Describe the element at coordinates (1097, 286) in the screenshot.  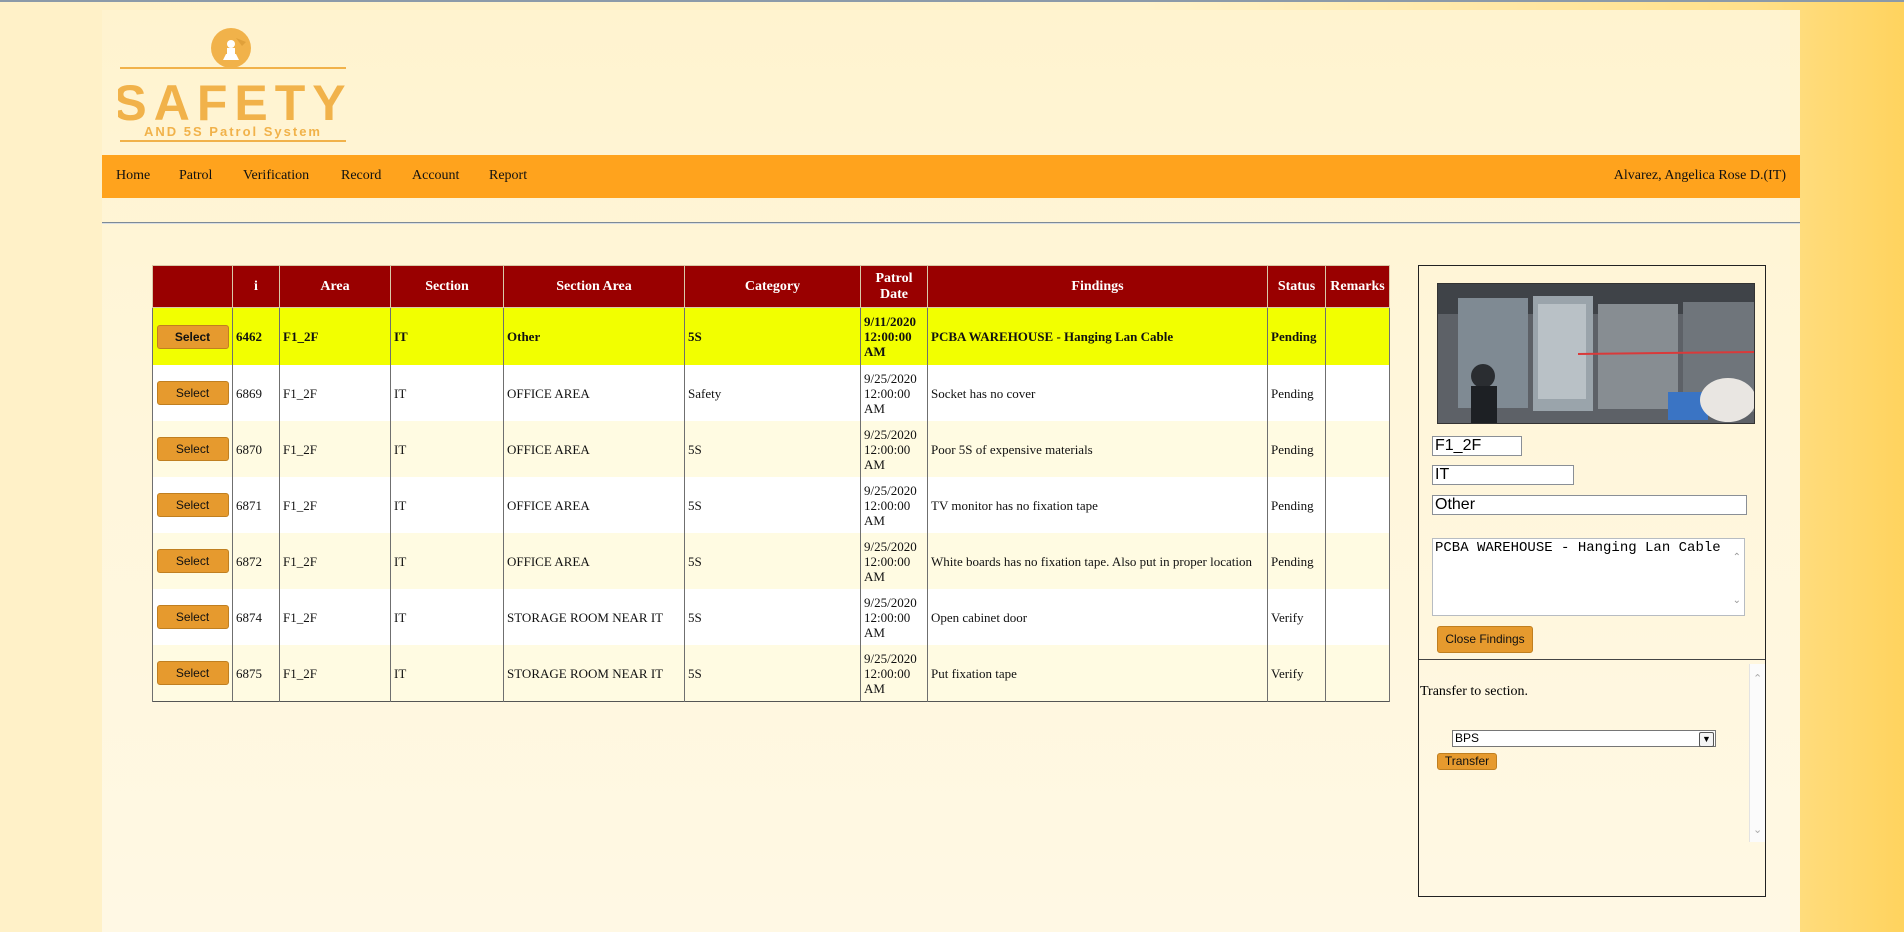
I see `col-header-findings: Findings` at that location.